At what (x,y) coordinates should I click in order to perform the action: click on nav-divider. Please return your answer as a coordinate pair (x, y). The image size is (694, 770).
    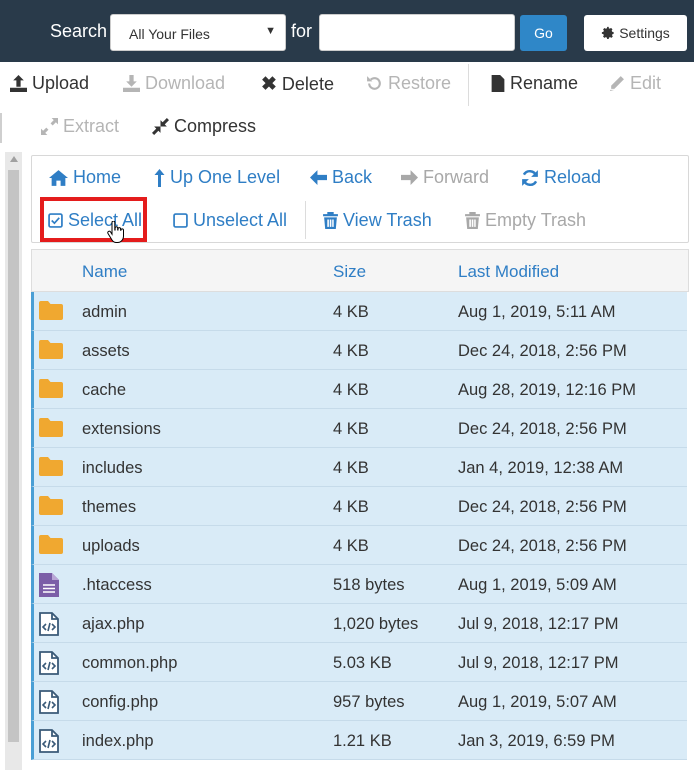
    Looking at the image, I should click on (305, 220).